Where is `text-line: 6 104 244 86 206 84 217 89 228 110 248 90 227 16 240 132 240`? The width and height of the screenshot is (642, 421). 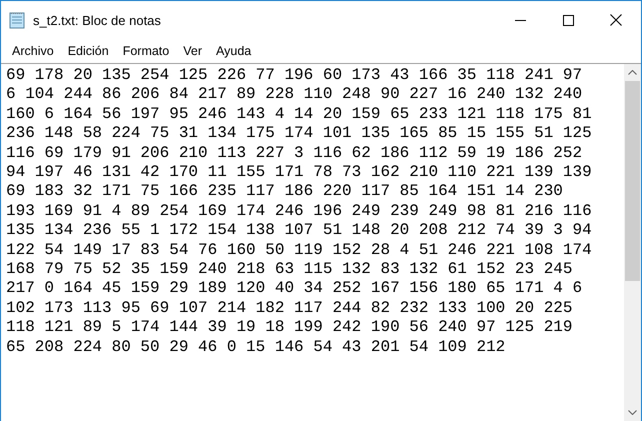 text-line: 6 104 244 86 206 84 217 89 228 110 248 90 227 16 240 132 240 is located at coordinates (294, 95).